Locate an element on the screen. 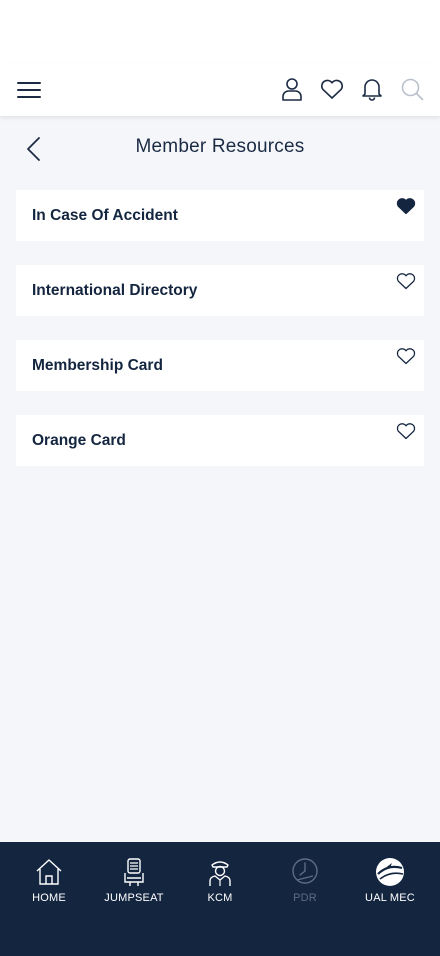  nav-item-kcm: KCM is located at coordinates (220, 884).